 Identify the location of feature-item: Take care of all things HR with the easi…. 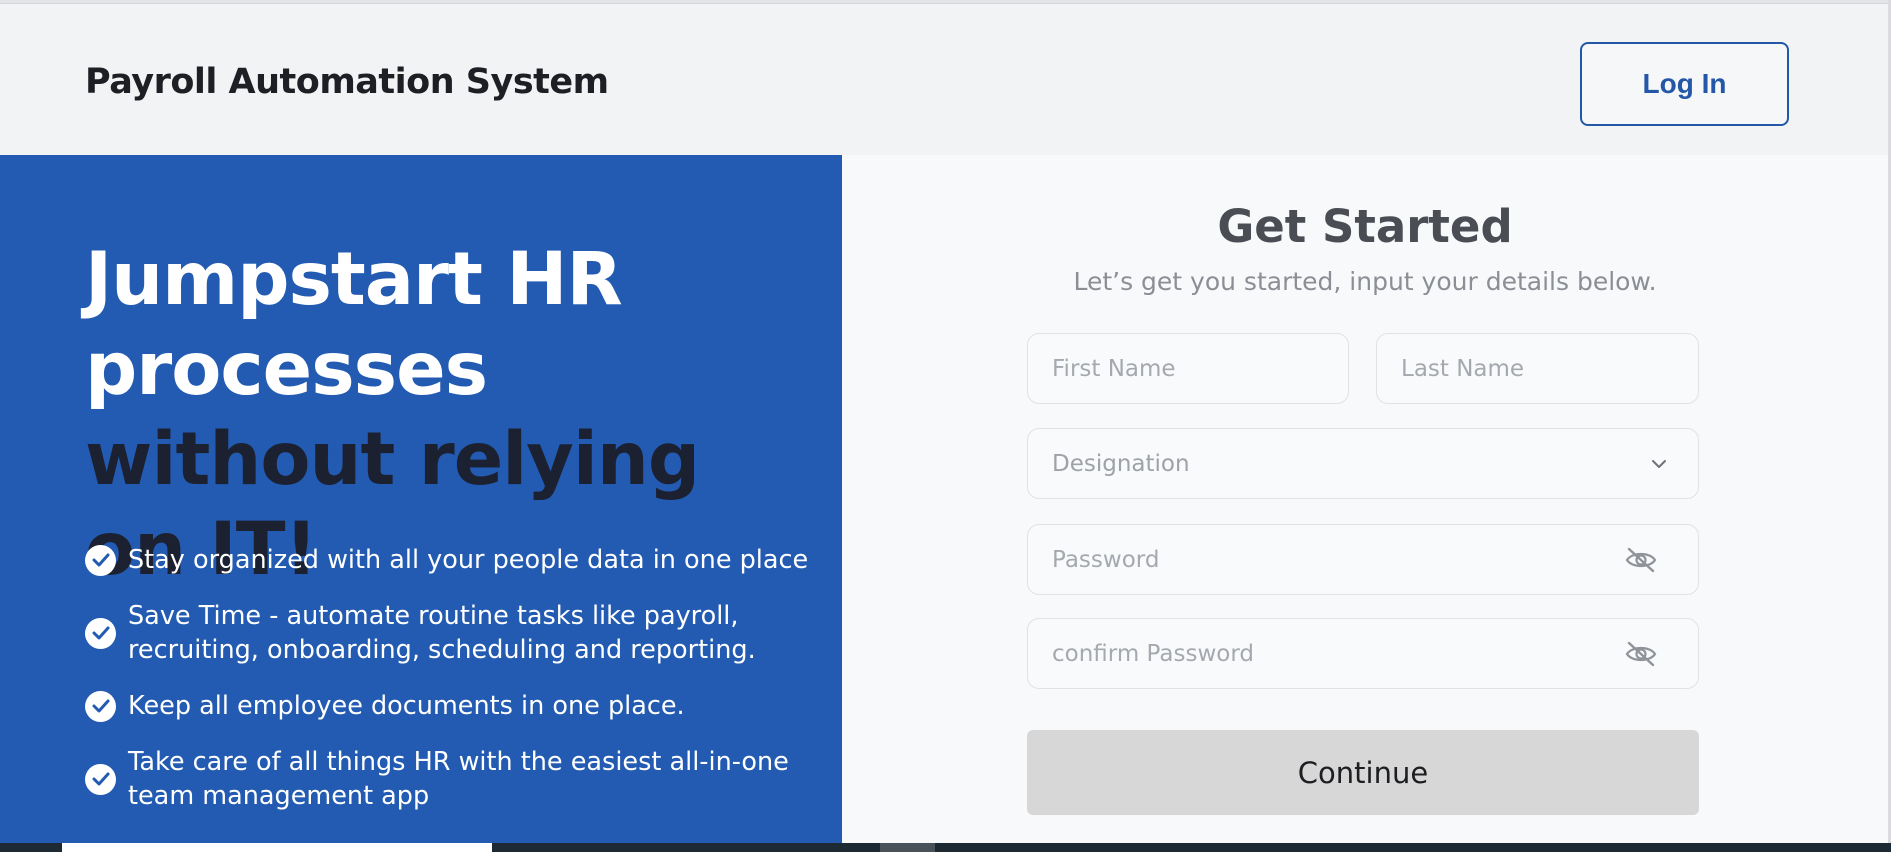
(455, 779).